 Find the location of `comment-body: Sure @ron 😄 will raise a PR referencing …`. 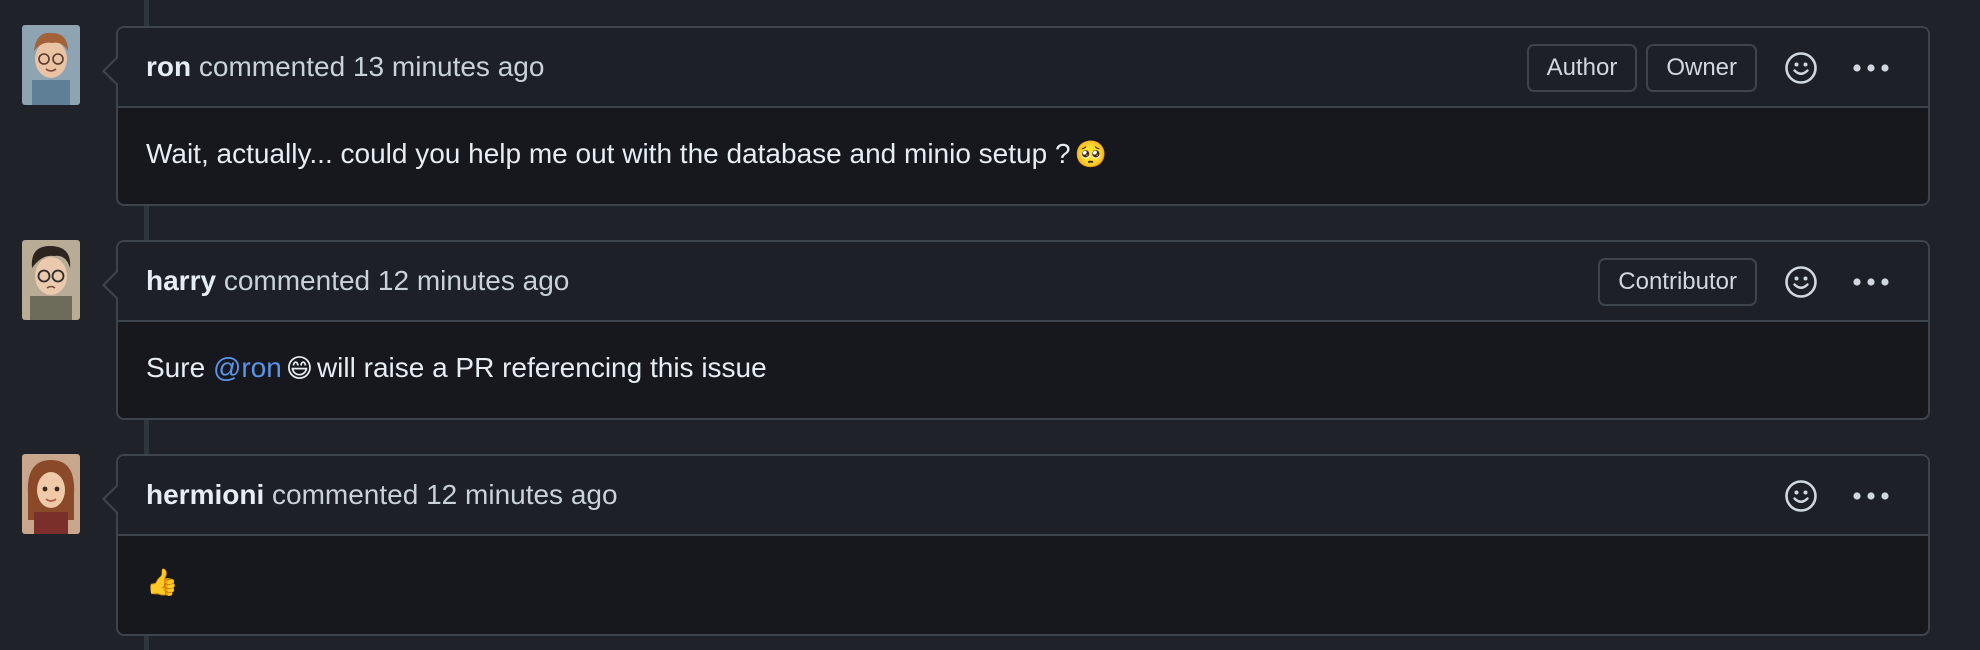

comment-body: Sure @ron 😄 will raise a PR referencing … is located at coordinates (1023, 368).